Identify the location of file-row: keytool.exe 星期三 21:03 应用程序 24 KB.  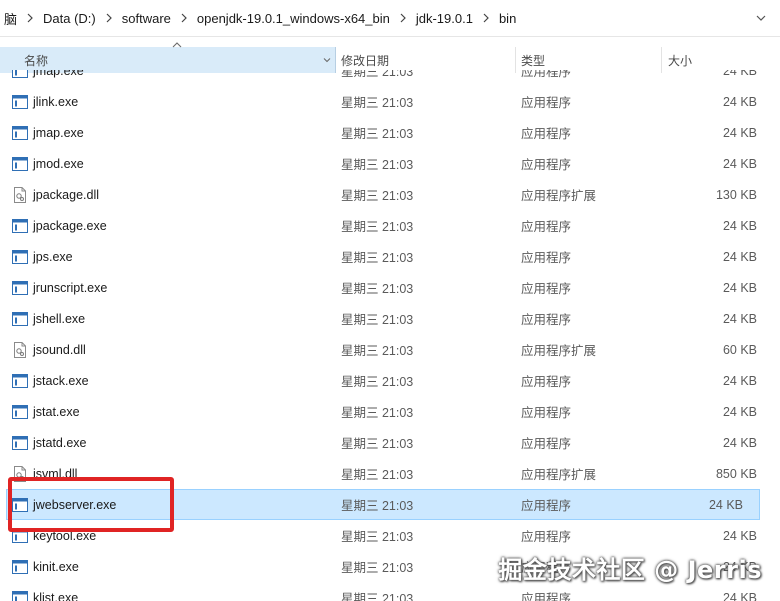
(390, 535).